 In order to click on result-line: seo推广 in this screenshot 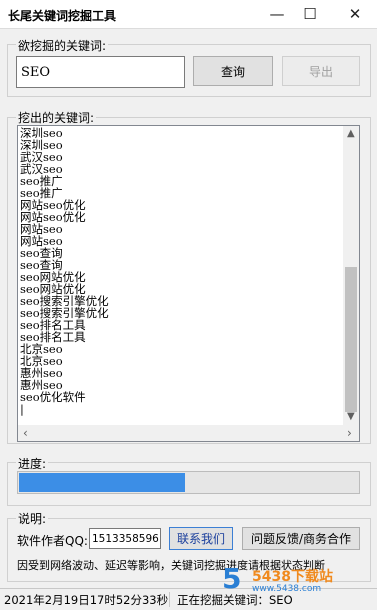, I will do `click(41, 181)`.